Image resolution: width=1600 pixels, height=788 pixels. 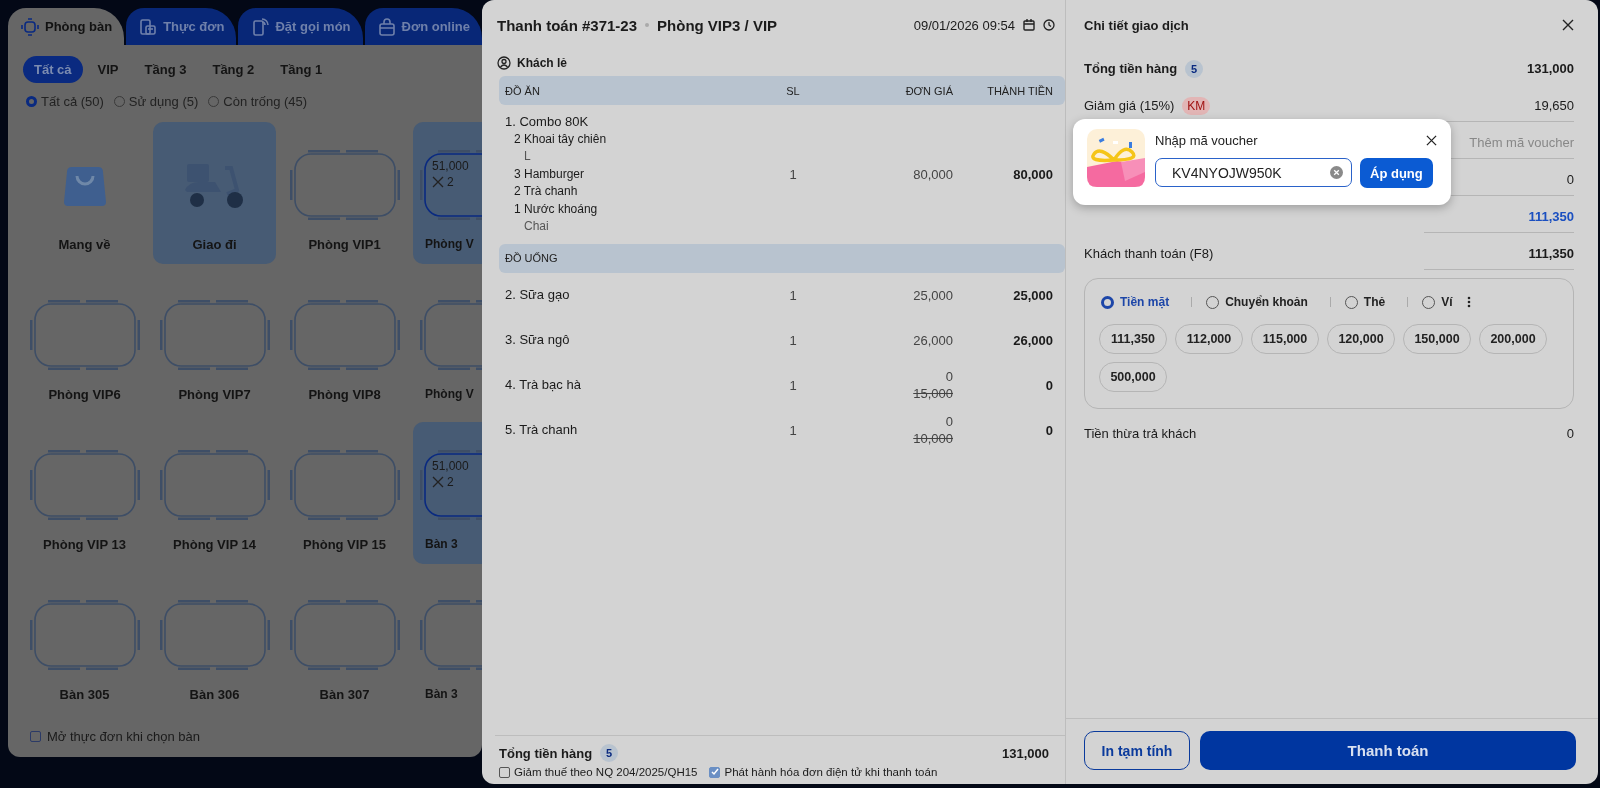 What do you see at coordinates (148, 26) in the screenshot?
I see `menu-book-icon` at bounding box center [148, 26].